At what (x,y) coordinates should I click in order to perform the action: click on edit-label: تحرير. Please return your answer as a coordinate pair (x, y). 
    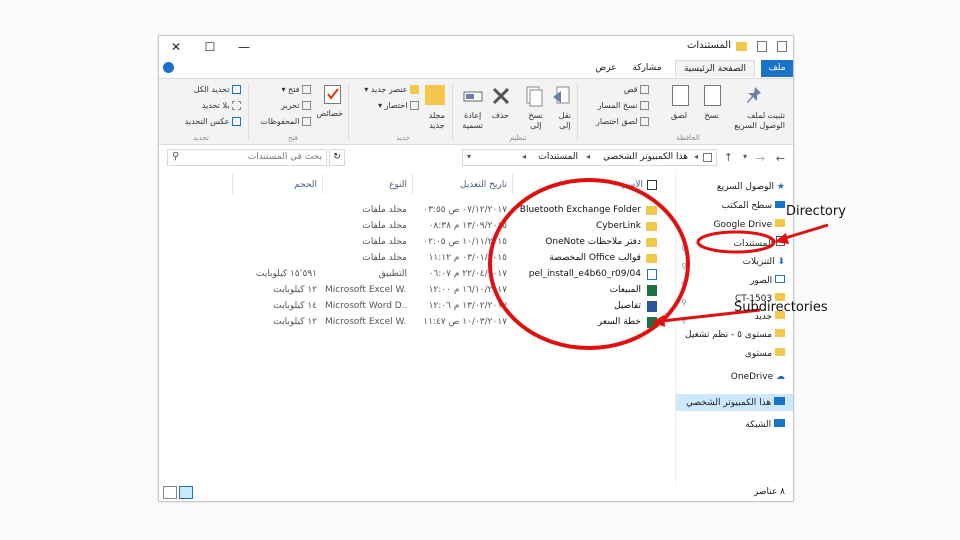
    Looking at the image, I should click on (290, 105).